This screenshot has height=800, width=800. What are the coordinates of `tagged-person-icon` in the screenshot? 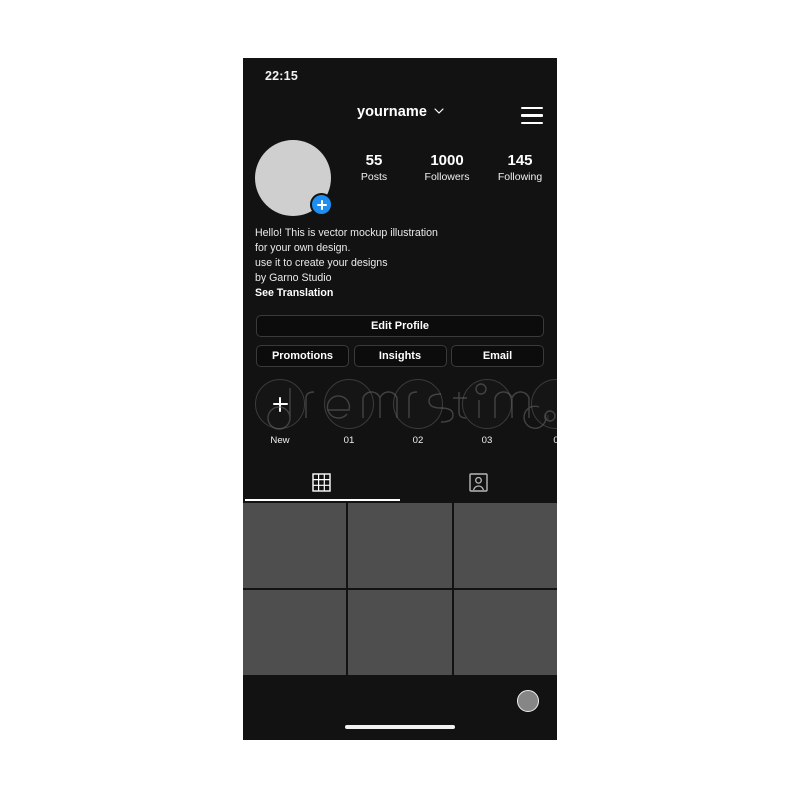 It's located at (478, 482).